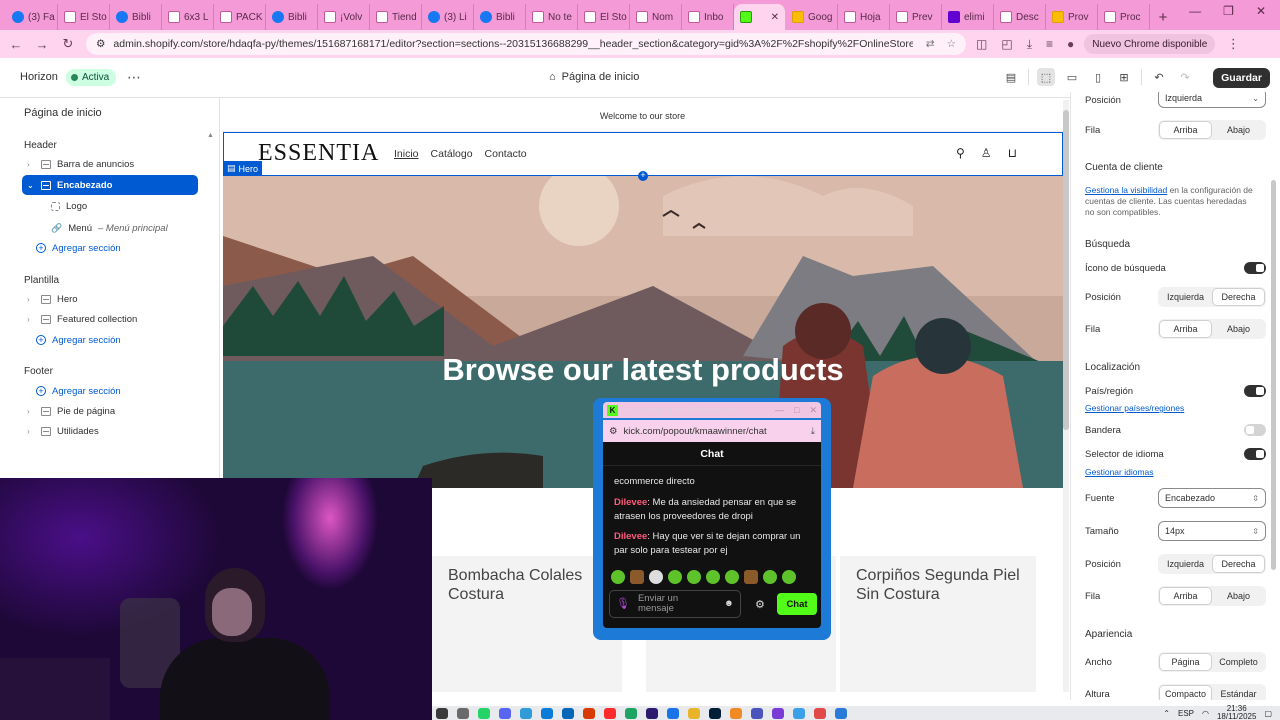  What do you see at coordinates (1261, 11) in the screenshot?
I see `close-window-icon: ✕` at bounding box center [1261, 11].